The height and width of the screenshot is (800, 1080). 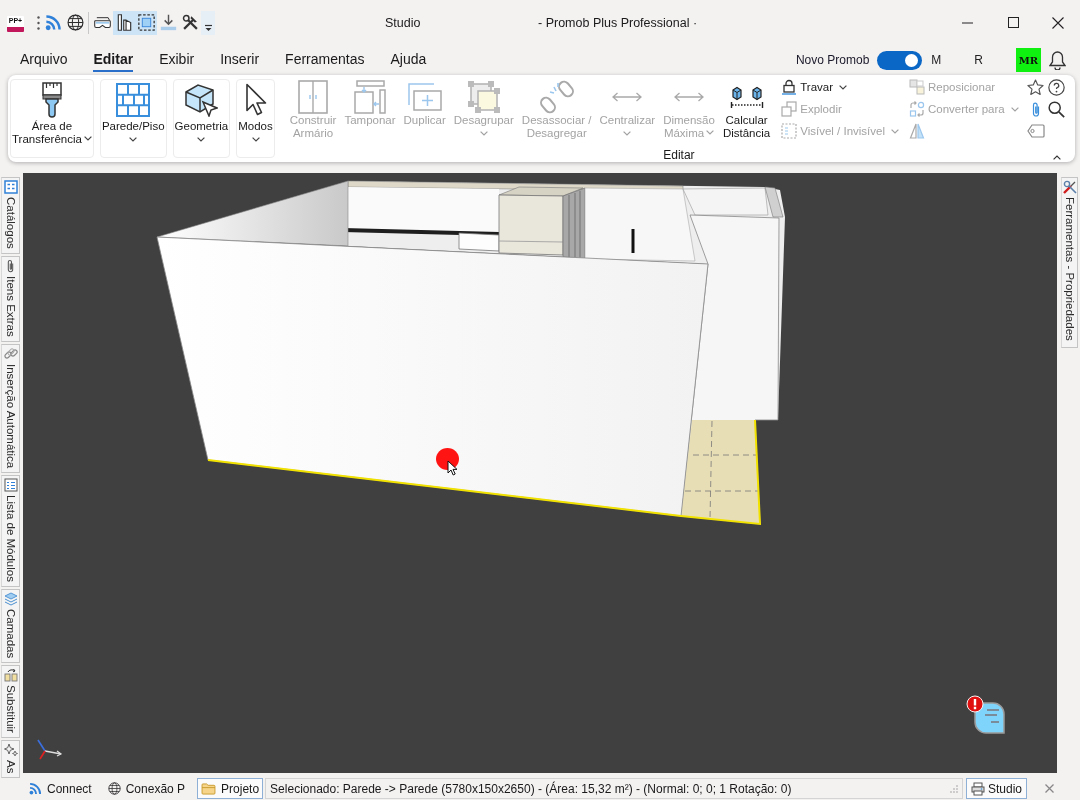 I want to click on walls-icon, so click(x=124, y=22).